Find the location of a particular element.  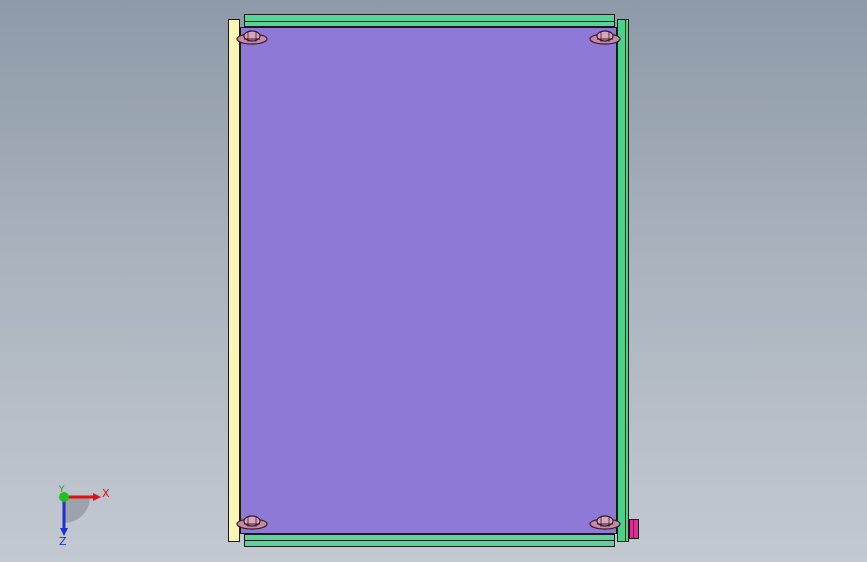

coordinate-triad: X Y Z is located at coordinates (84, 516).